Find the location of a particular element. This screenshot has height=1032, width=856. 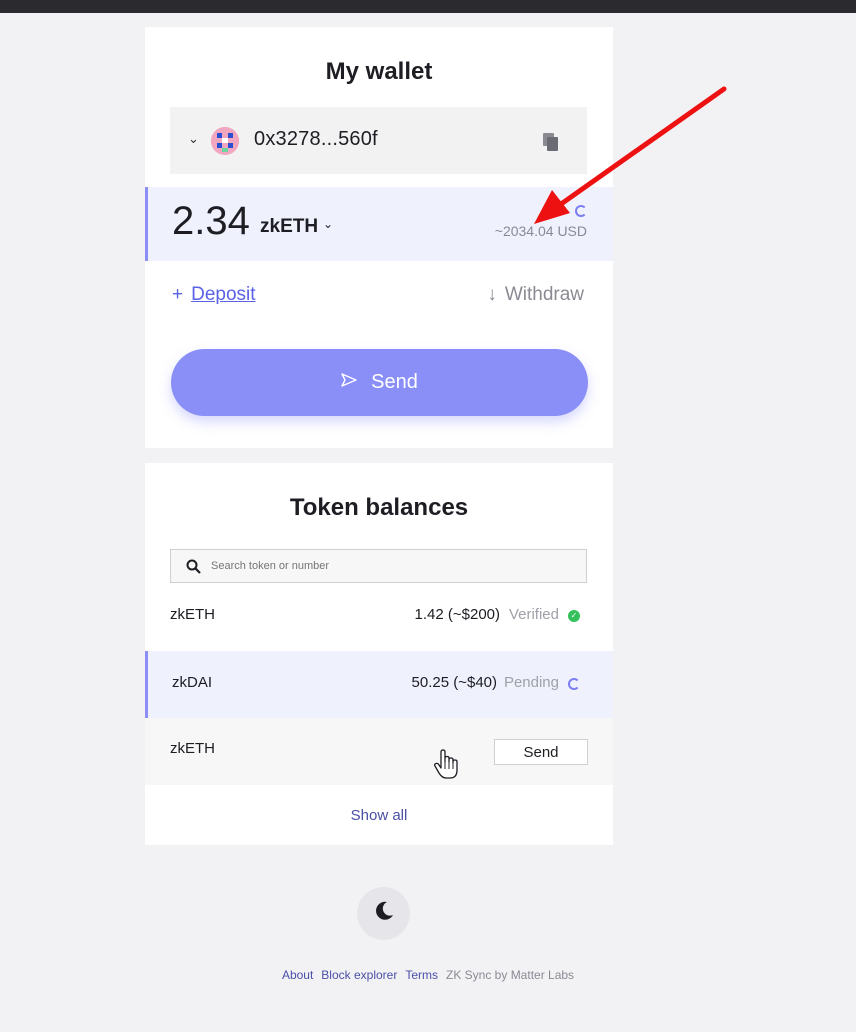

chevron-down-icon: ⌄ is located at coordinates (193, 139).